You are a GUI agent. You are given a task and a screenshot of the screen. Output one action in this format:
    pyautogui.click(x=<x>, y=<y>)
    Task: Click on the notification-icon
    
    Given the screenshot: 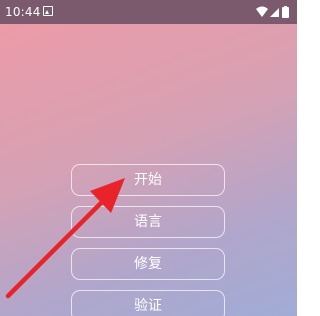 What is the action you would take?
    pyautogui.click(x=48, y=11)
    